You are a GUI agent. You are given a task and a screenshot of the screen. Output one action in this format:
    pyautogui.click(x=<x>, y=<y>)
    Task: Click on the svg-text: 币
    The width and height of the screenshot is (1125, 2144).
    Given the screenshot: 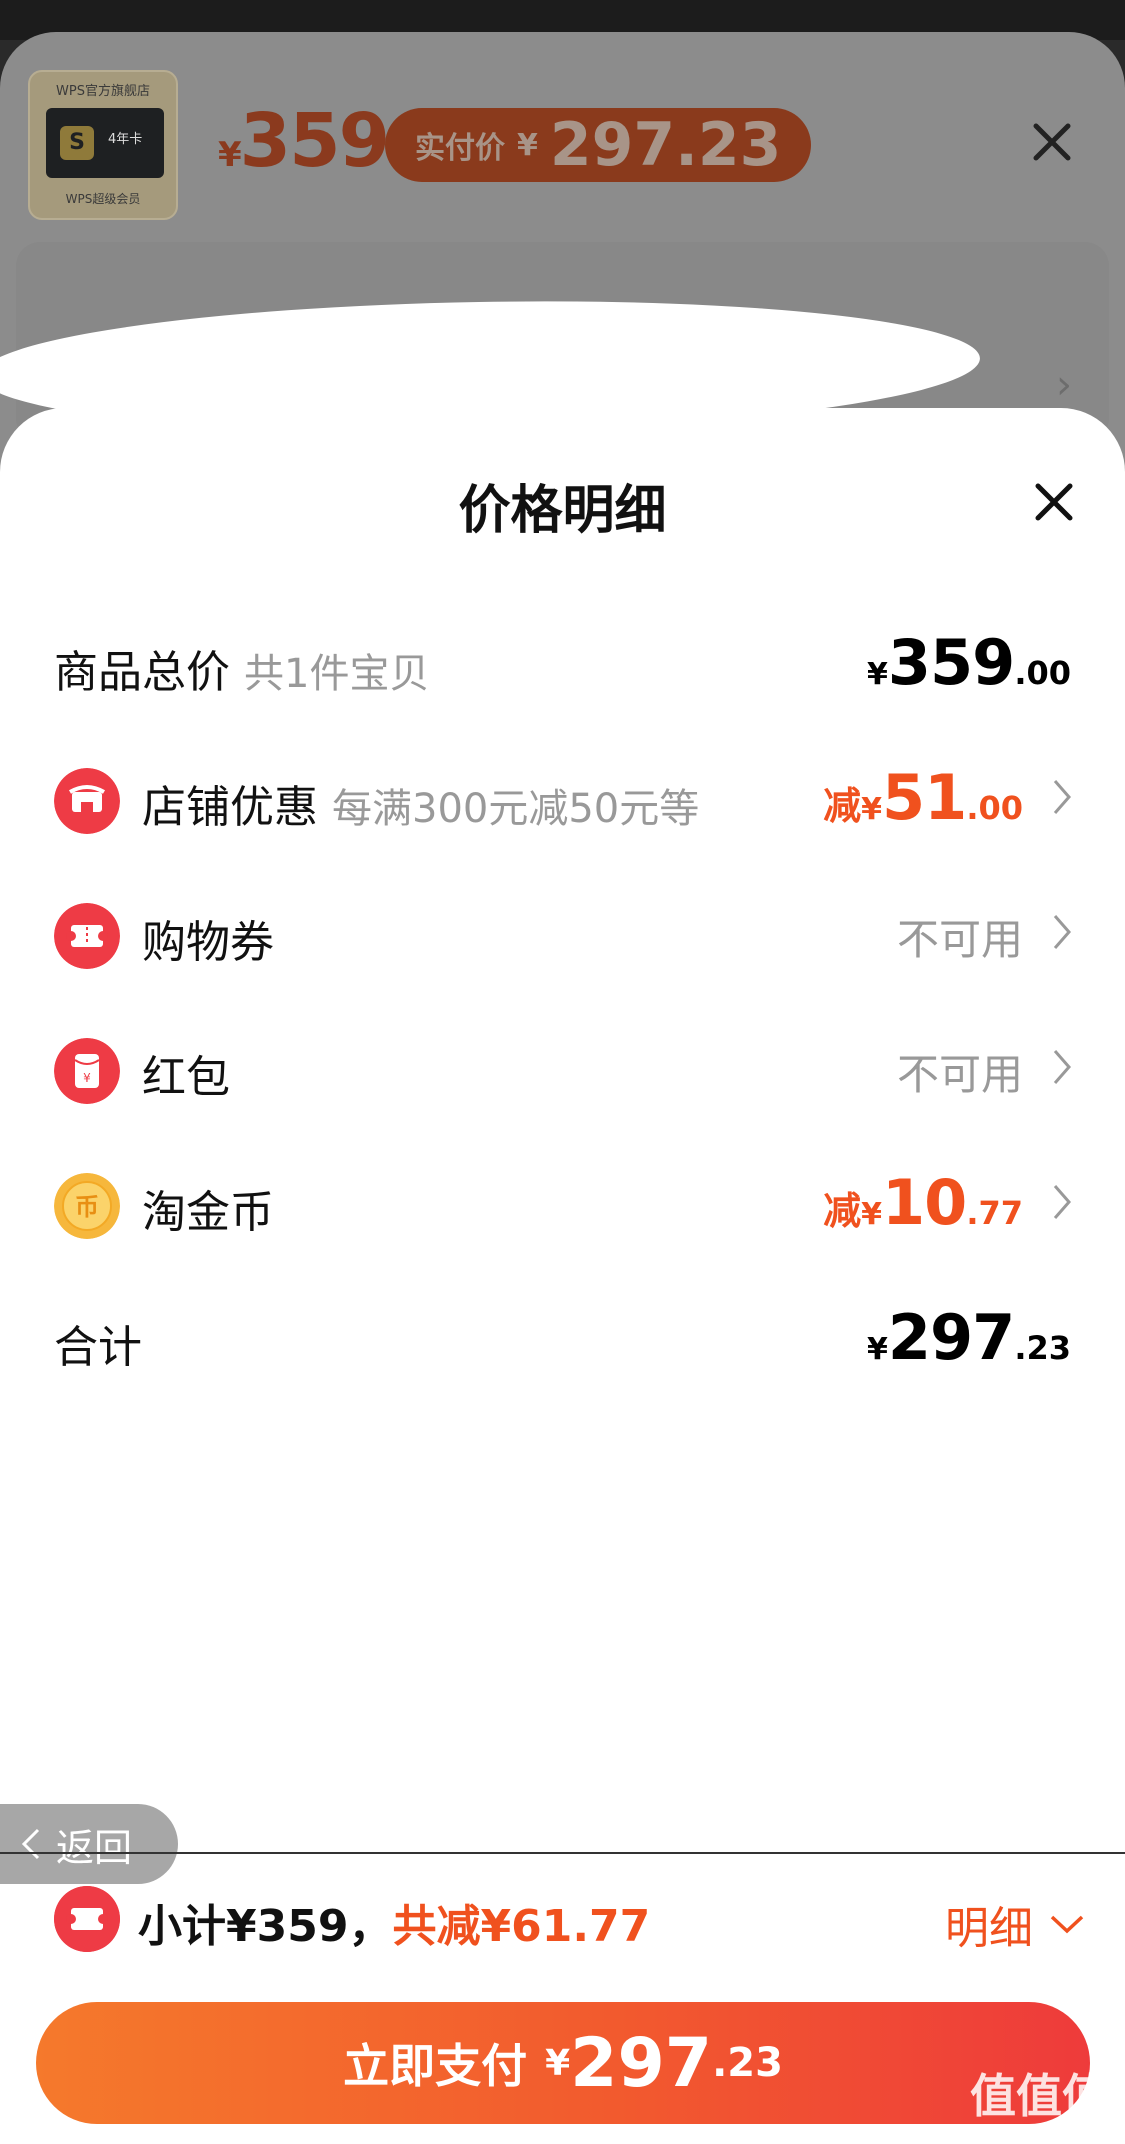 What is the action you would take?
    pyautogui.click(x=87, y=1207)
    